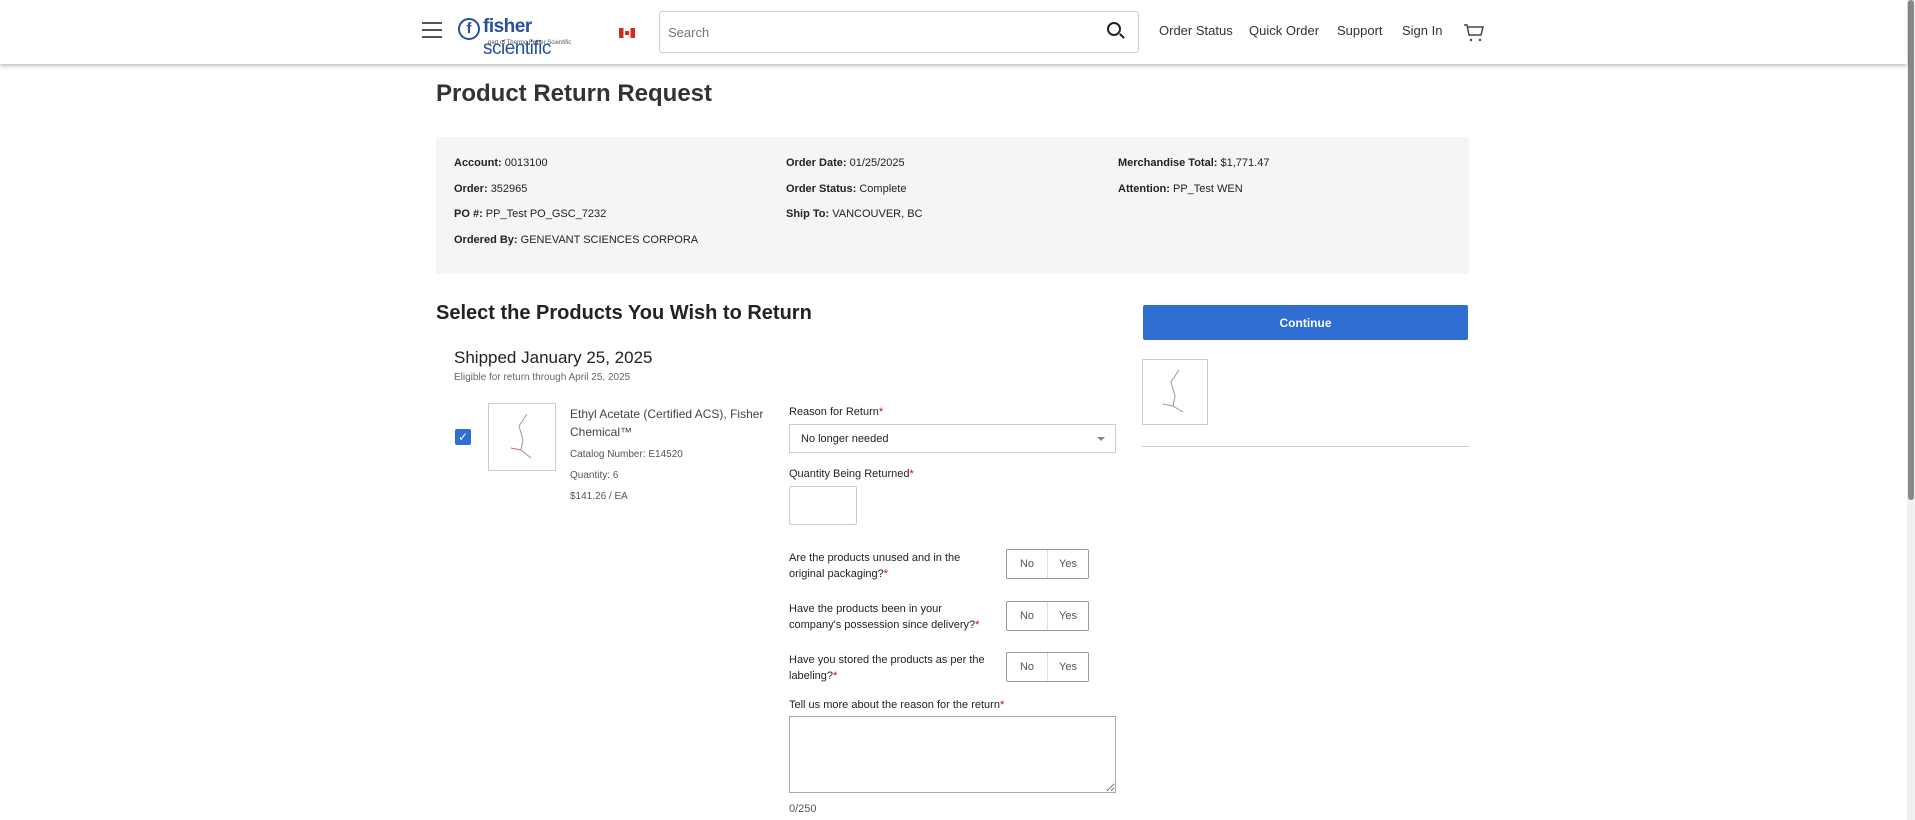  What do you see at coordinates (501, 163) in the screenshot?
I see `account-field: Account: 0013100` at bounding box center [501, 163].